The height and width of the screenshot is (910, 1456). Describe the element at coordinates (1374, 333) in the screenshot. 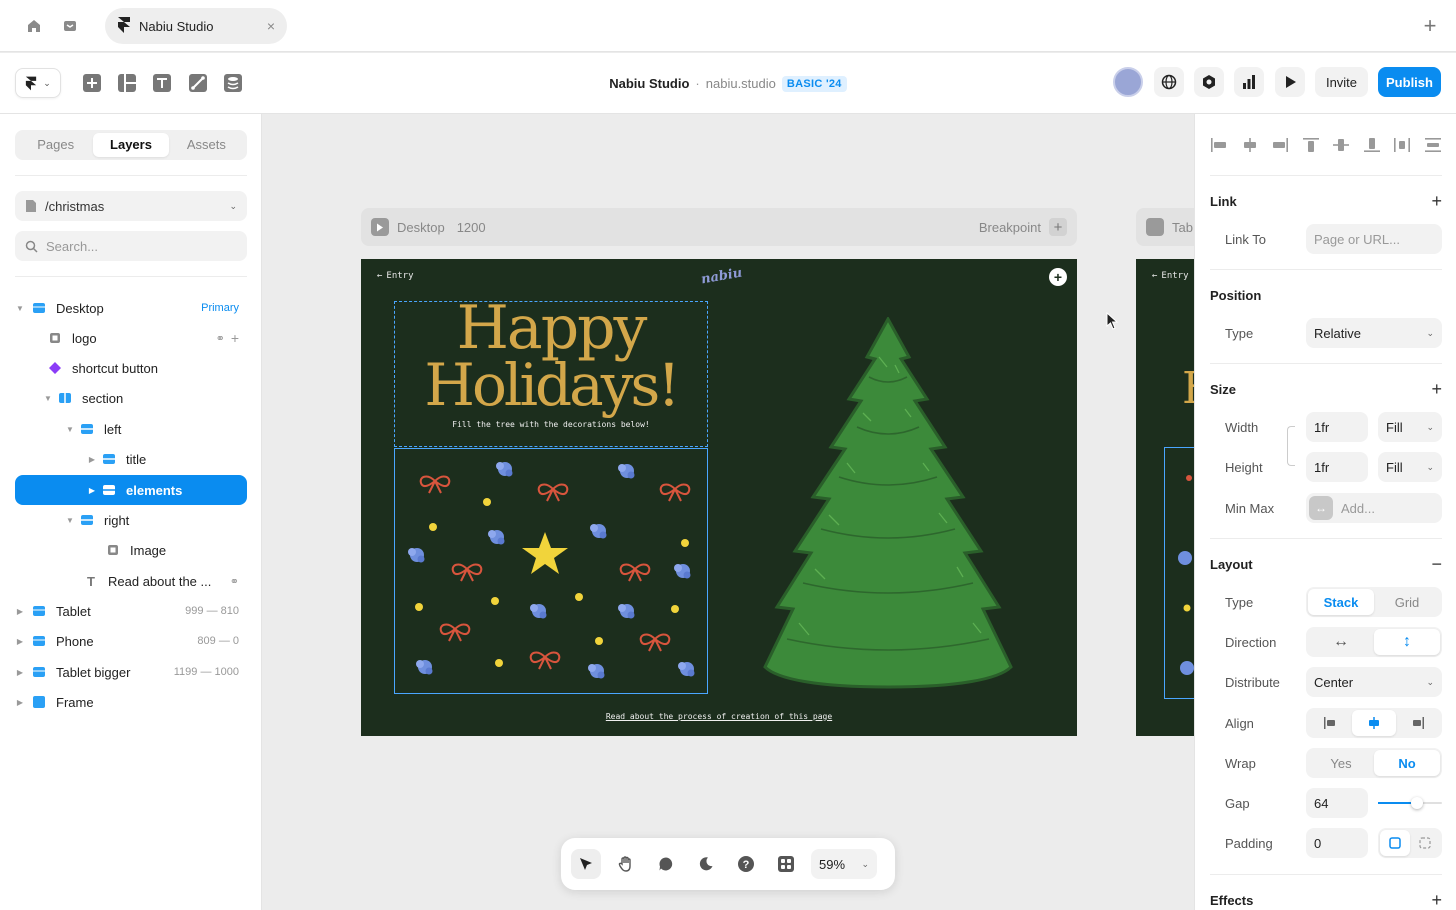

I see `position-type-select: Relative ⌄` at that location.